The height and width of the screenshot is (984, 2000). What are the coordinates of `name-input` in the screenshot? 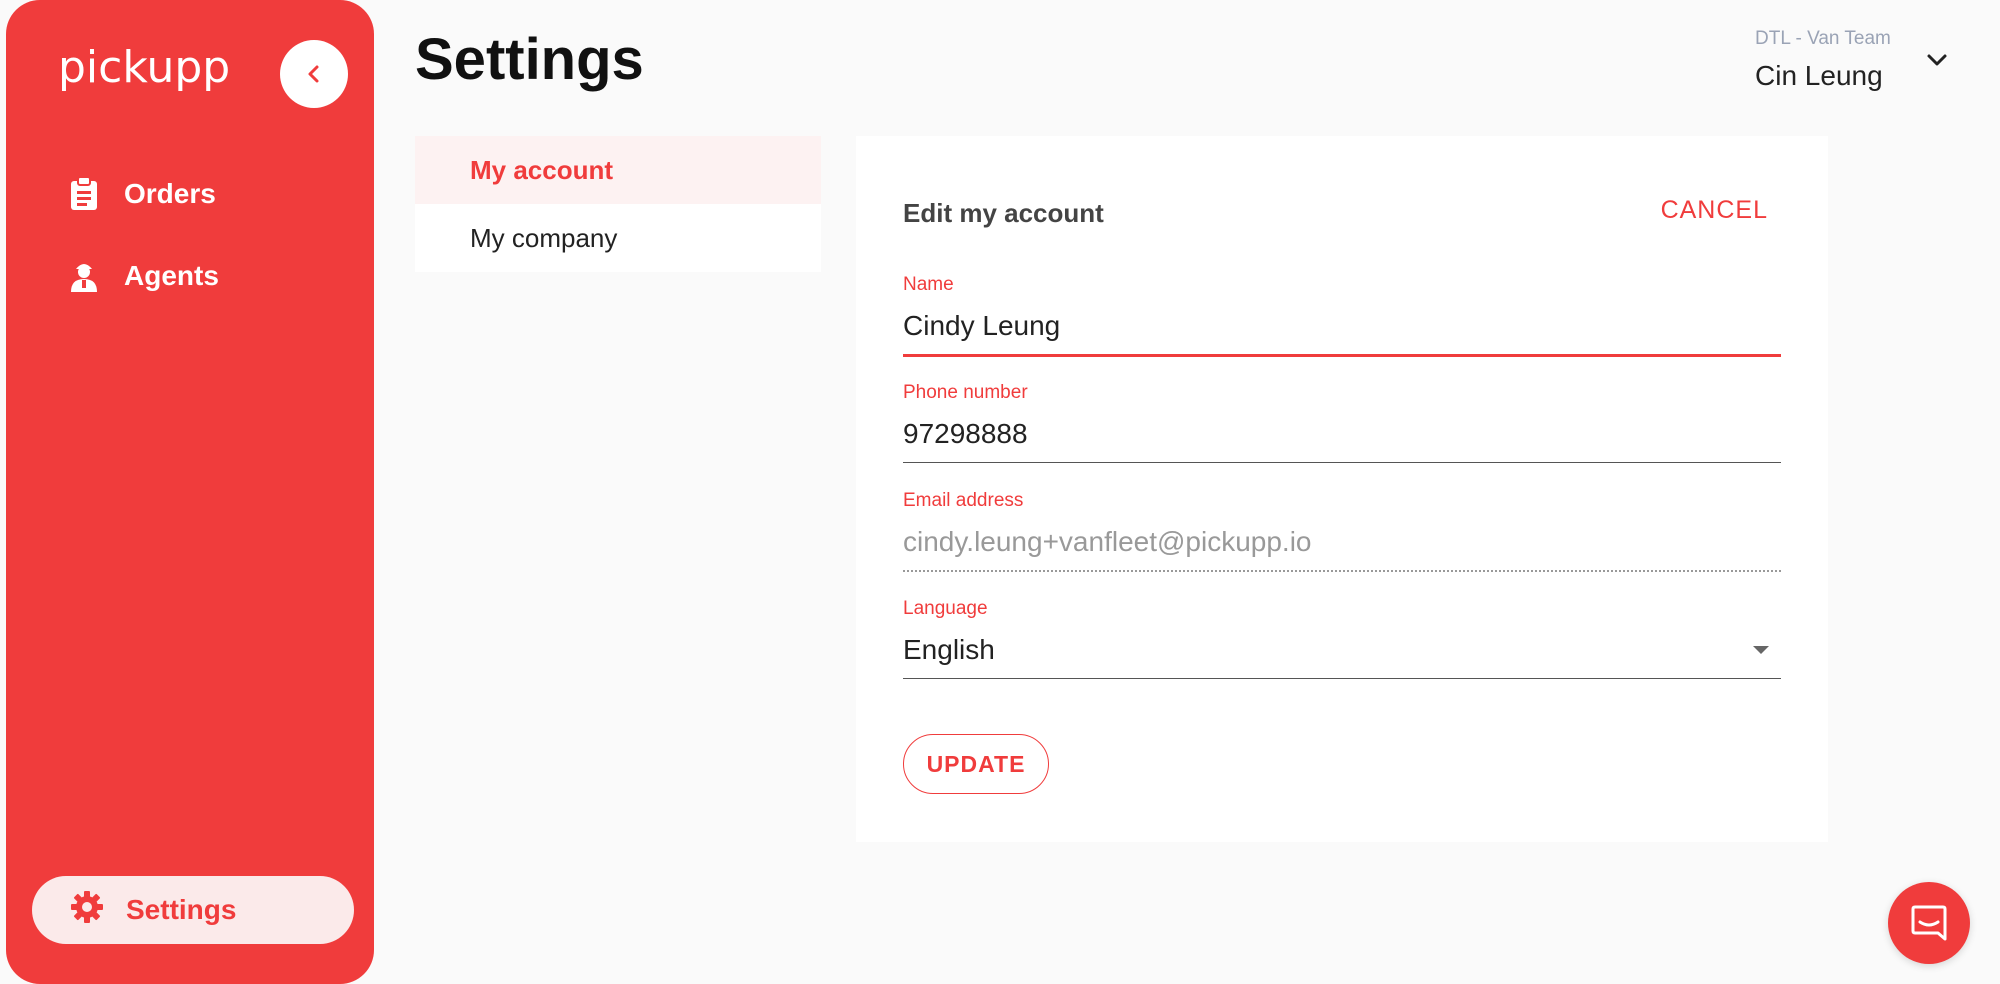 It's located at (1342, 331).